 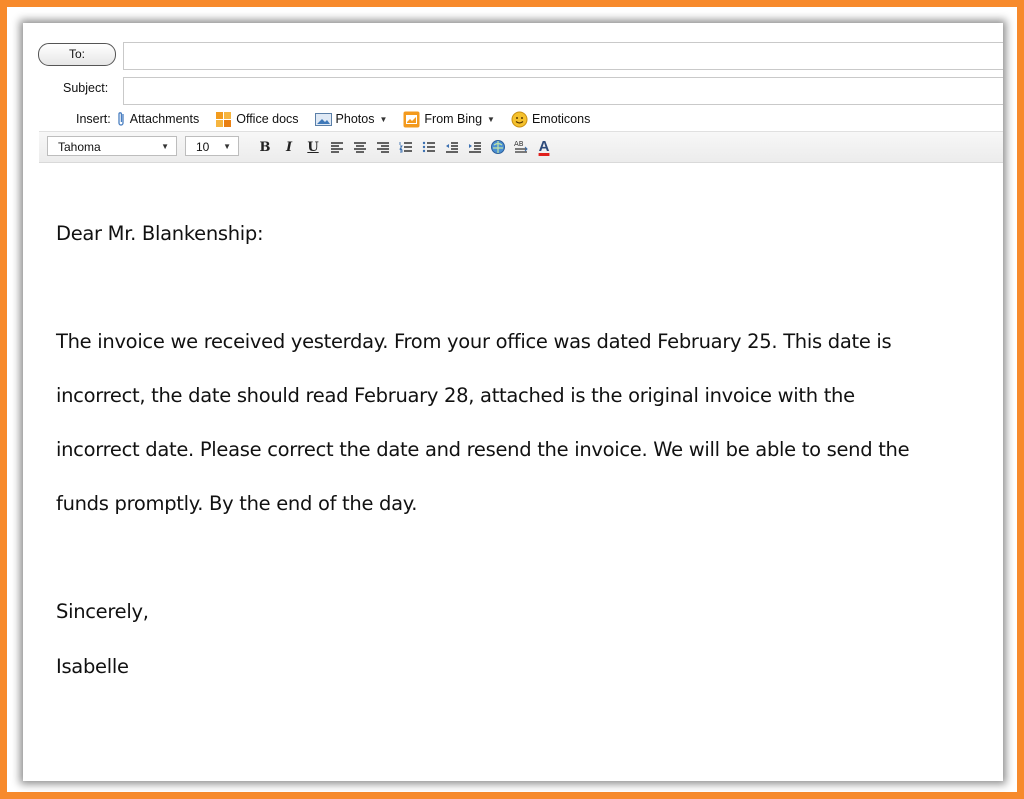 I want to click on insert-emoticons: Emoticons, so click(x=550, y=119).